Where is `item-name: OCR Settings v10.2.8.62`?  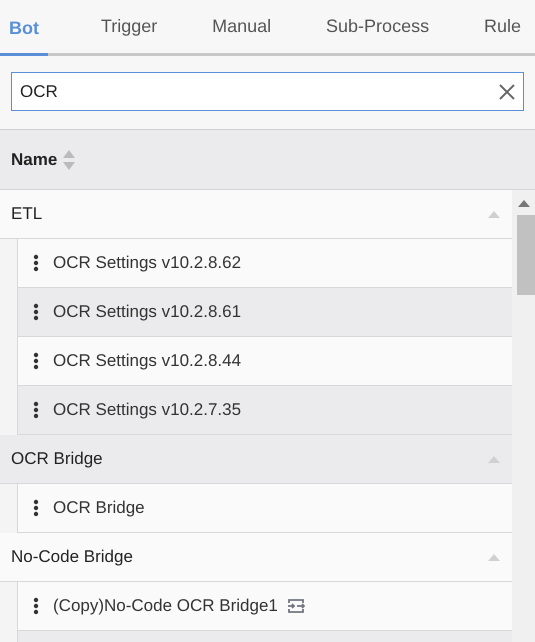
item-name: OCR Settings v10.2.8.62 is located at coordinates (147, 263).